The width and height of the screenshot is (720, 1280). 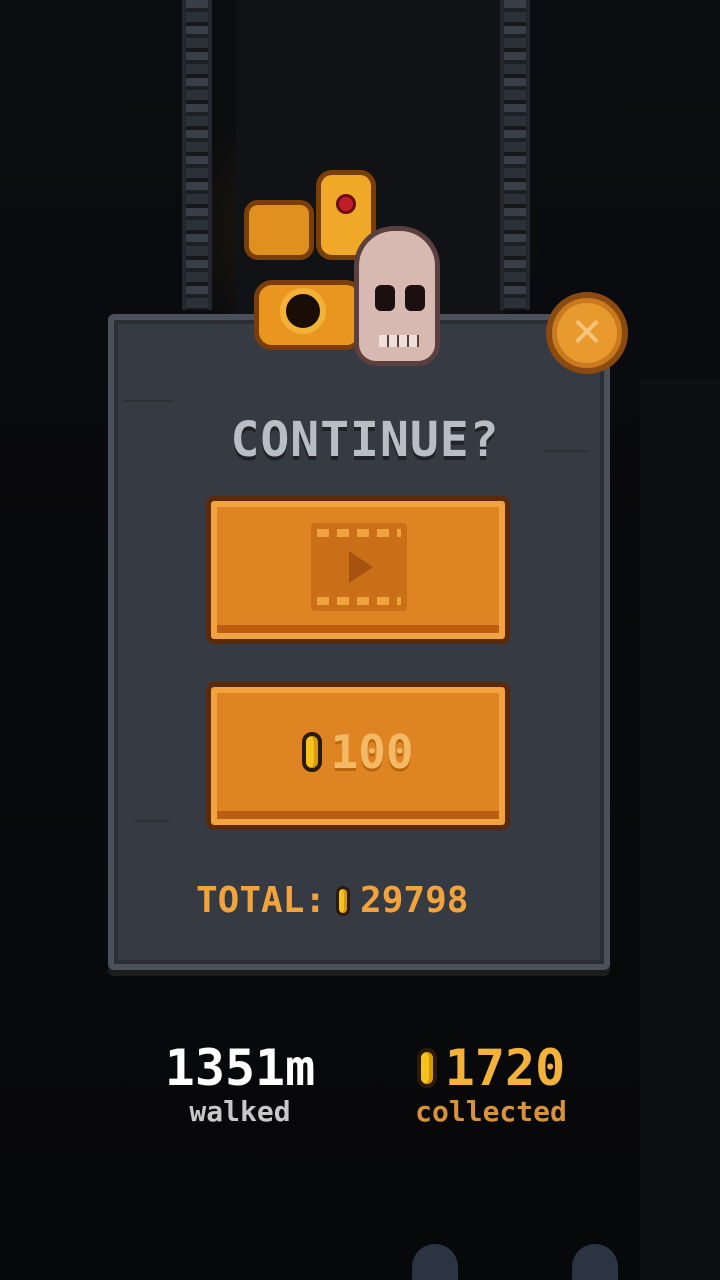 What do you see at coordinates (414, 900) in the screenshot?
I see `total-value: 29798` at bounding box center [414, 900].